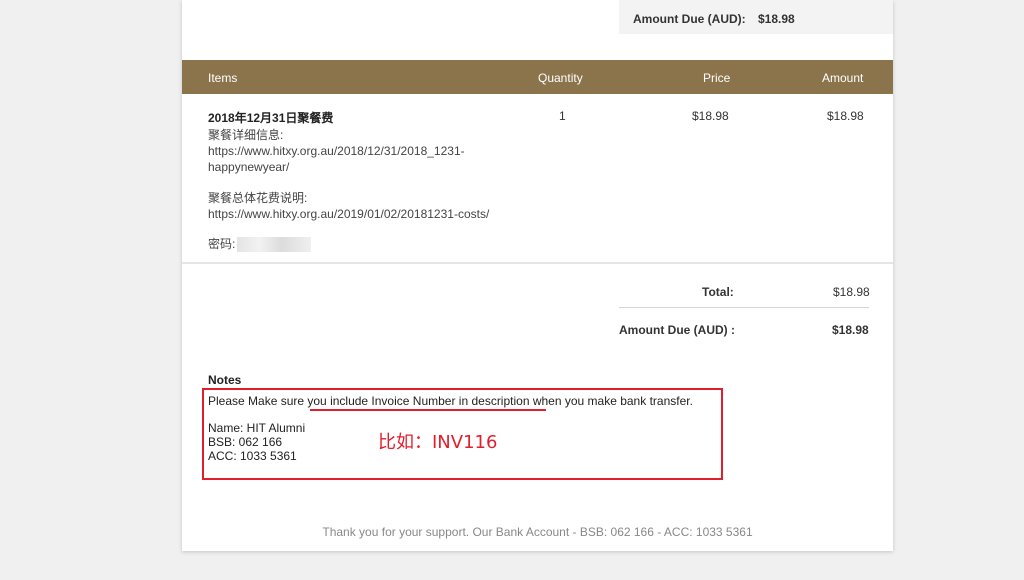 The image size is (1024, 580). Describe the element at coordinates (776, 19) in the screenshot. I see `amount-due-top-value: $18.98` at that location.